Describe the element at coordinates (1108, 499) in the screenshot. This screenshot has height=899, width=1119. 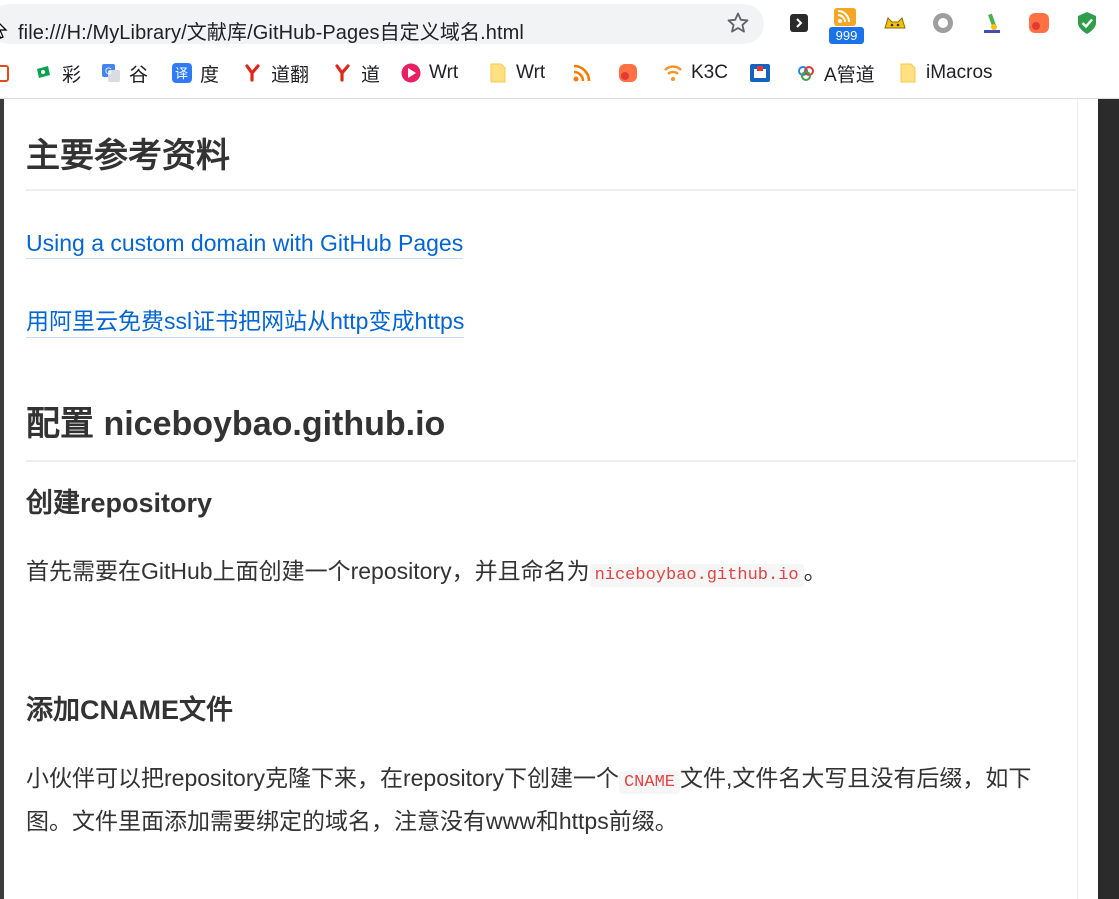
I see `scrollbar-track` at that location.